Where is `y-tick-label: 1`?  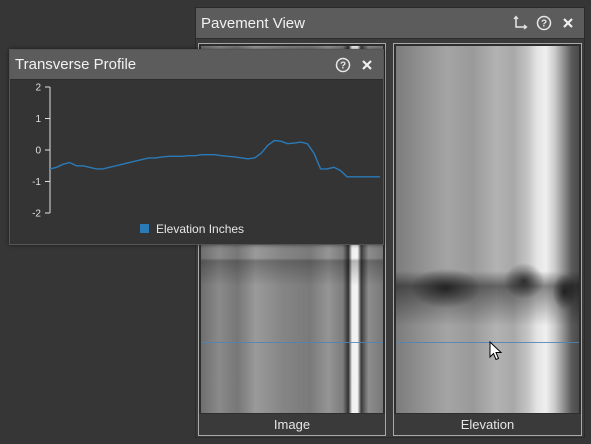 y-tick-label: 1 is located at coordinates (38, 119).